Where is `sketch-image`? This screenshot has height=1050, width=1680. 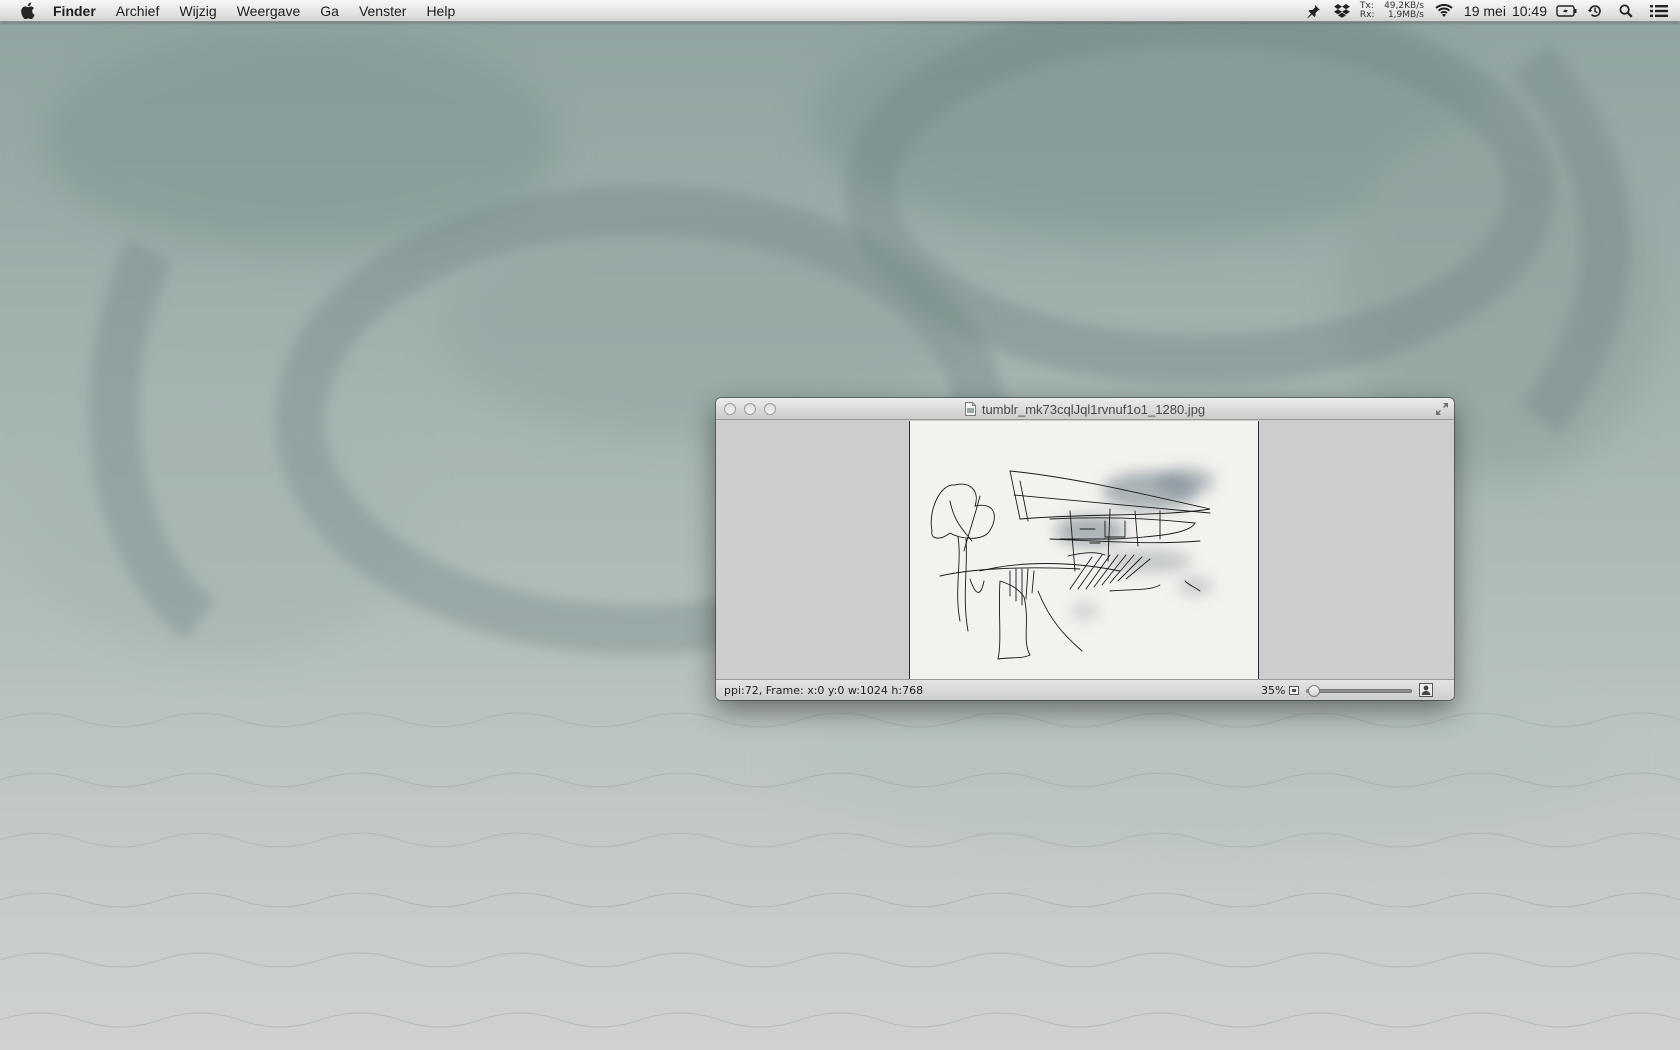
sketch-image is located at coordinates (1072, 563).